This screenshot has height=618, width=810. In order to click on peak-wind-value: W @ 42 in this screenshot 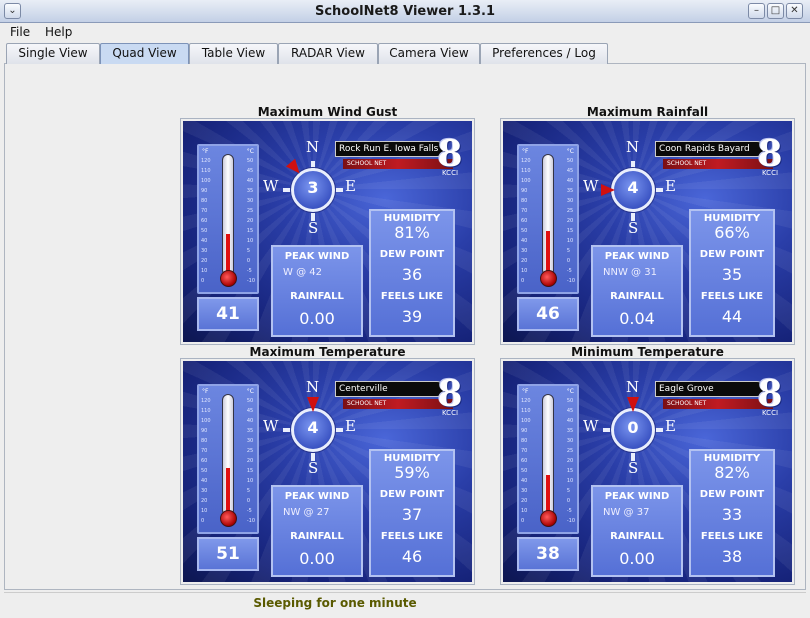, I will do `click(302, 272)`.